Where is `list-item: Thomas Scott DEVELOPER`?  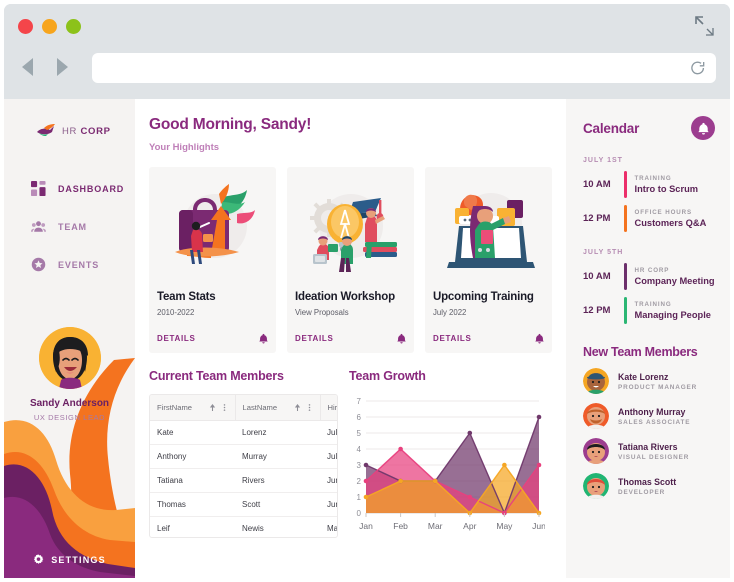
list-item: Thomas Scott DEVELOPER is located at coordinates (649, 486).